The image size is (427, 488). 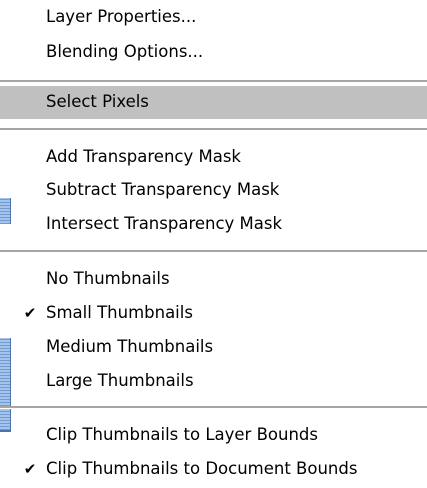 I want to click on menu-item-label: Medium Thumbnails, so click(x=130, y=346).